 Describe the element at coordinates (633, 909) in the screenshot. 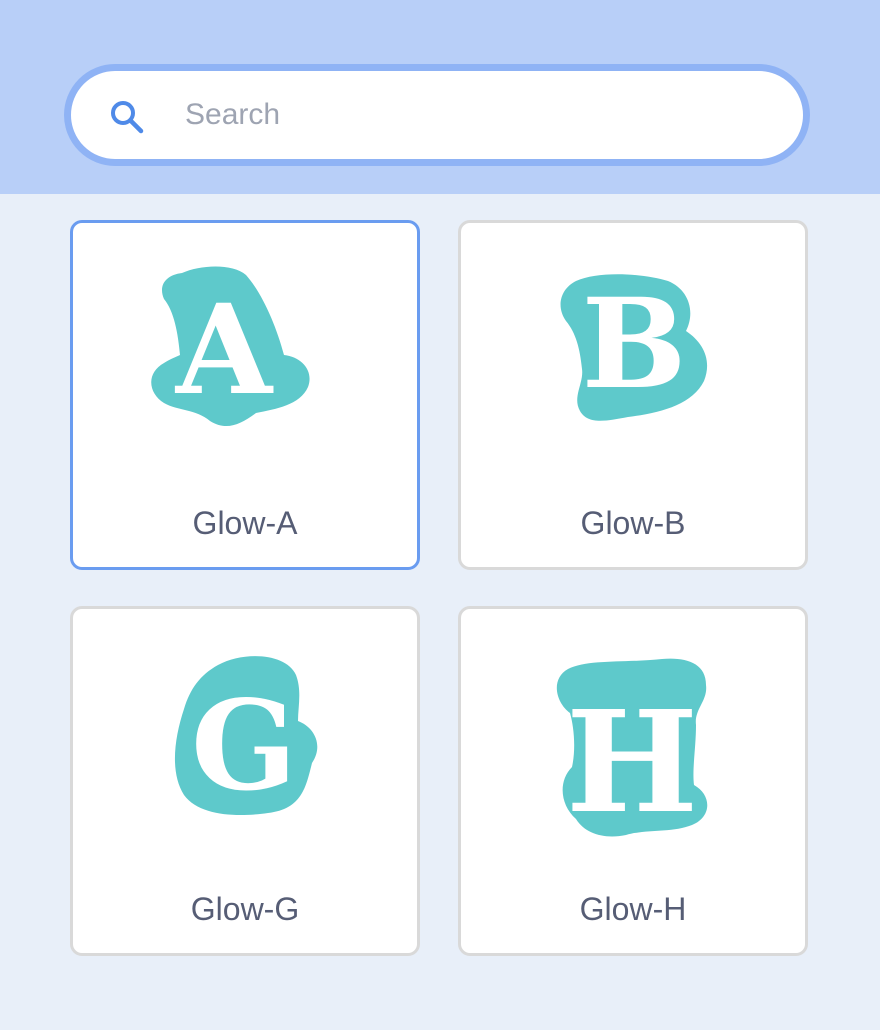

I see `costume-label: Glow-H` at that location.